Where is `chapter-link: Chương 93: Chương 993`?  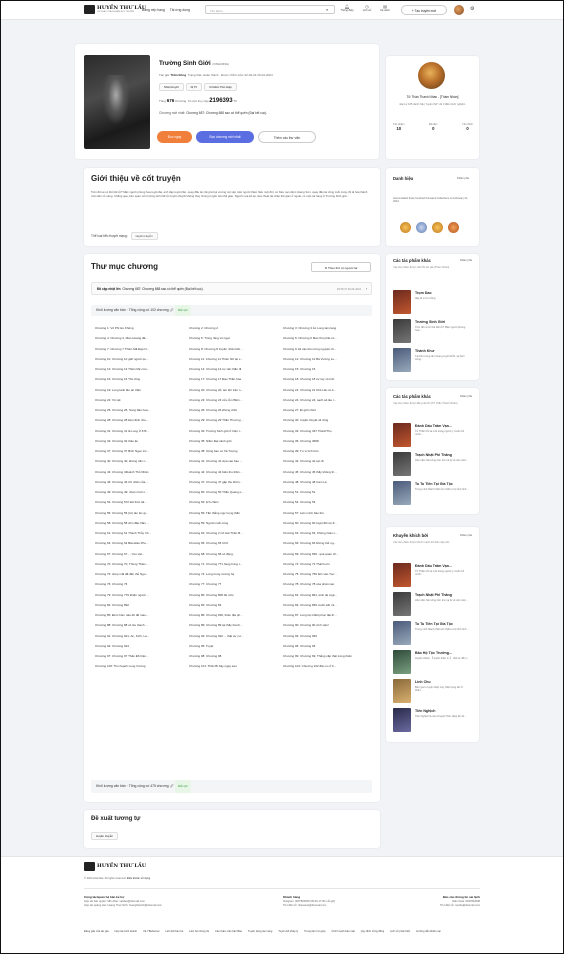 chapter-link: Chương 93: Chương 993 is located at coordinates (329, 636).